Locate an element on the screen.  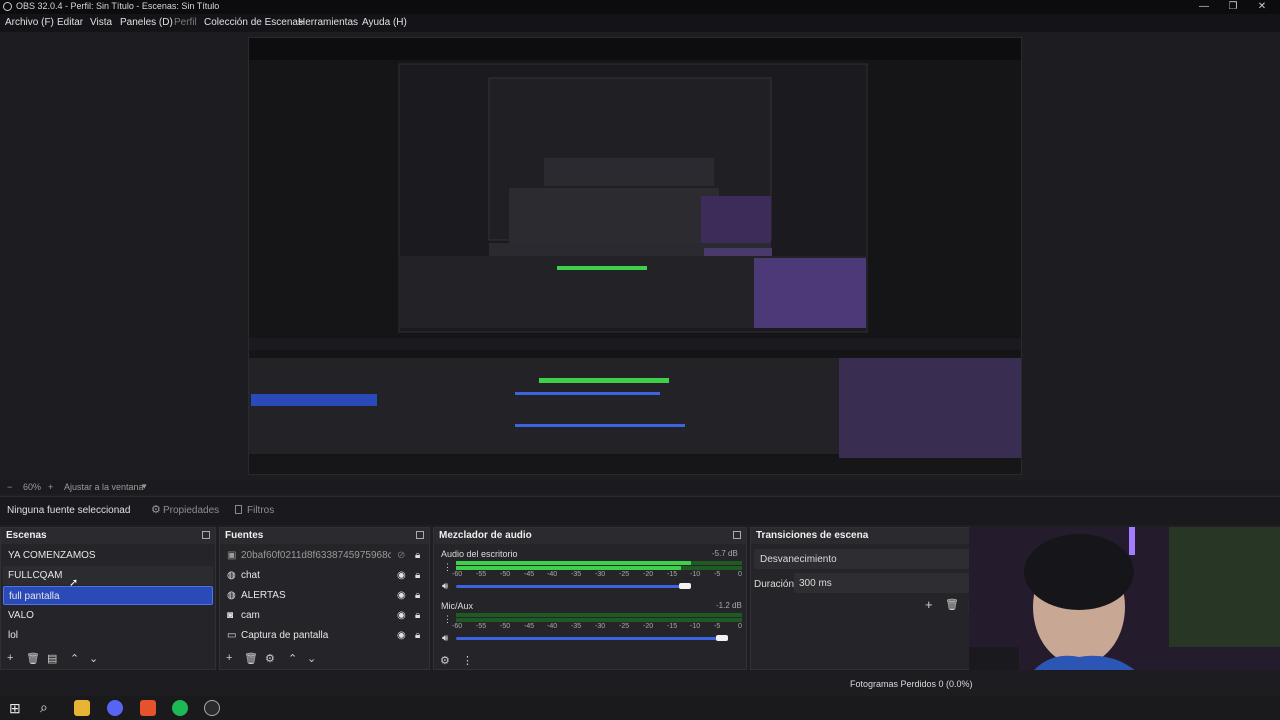
transitions-header: Transiciones de escena is located at coordinates (865, 536).